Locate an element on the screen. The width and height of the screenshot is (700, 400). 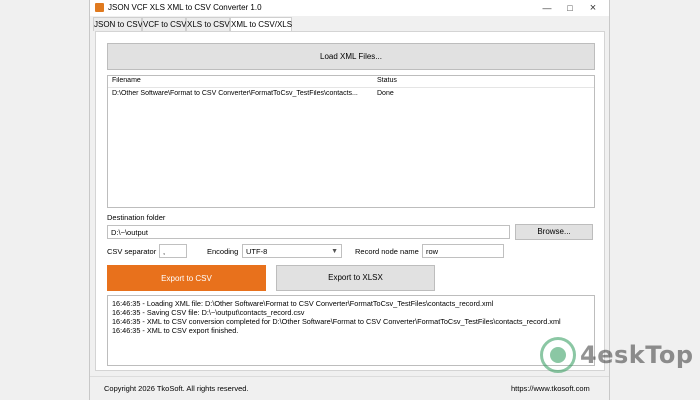
window-title: JSON VCF XLS XML to CSV Converter 1.0 is located at coordinates (185, 7).